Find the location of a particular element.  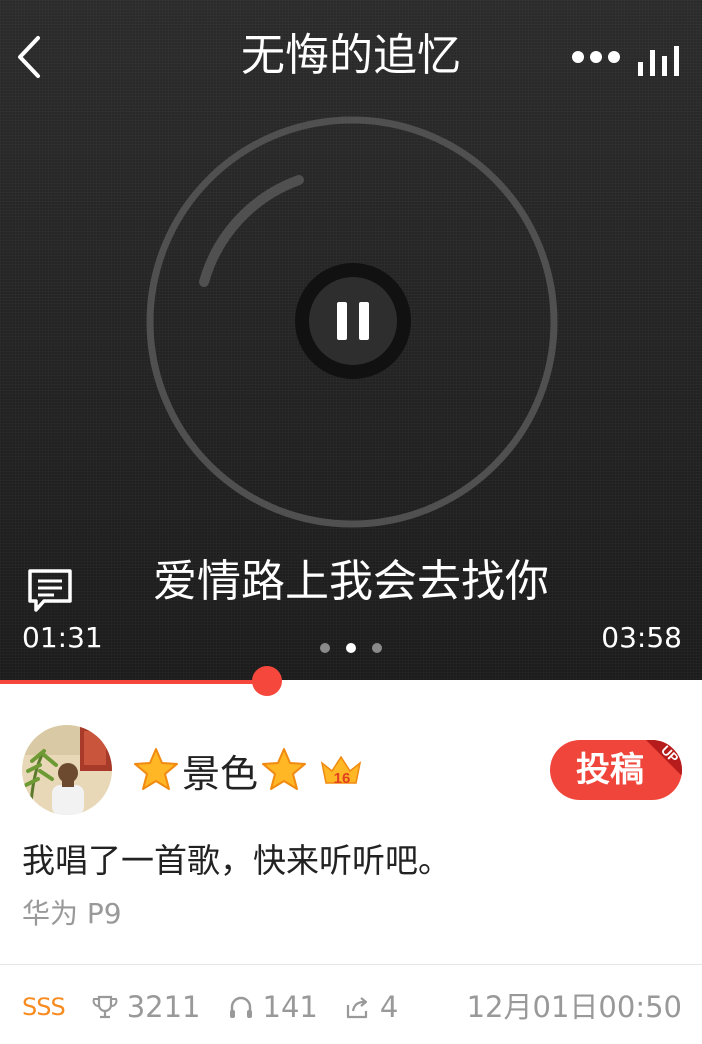

pause-button is located at coordinates (353, 321).